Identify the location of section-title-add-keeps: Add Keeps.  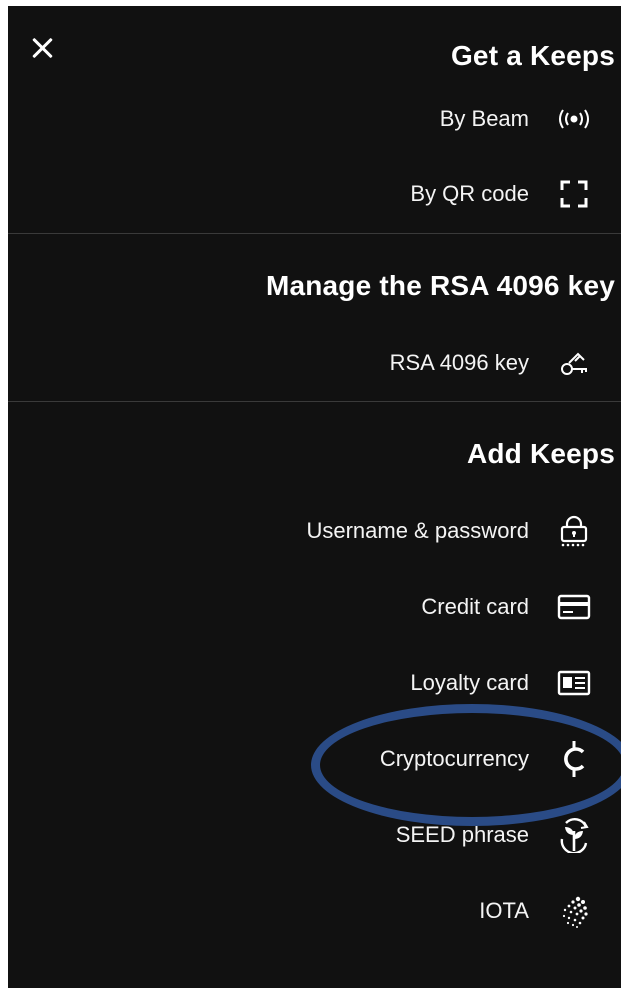
(540, 453).